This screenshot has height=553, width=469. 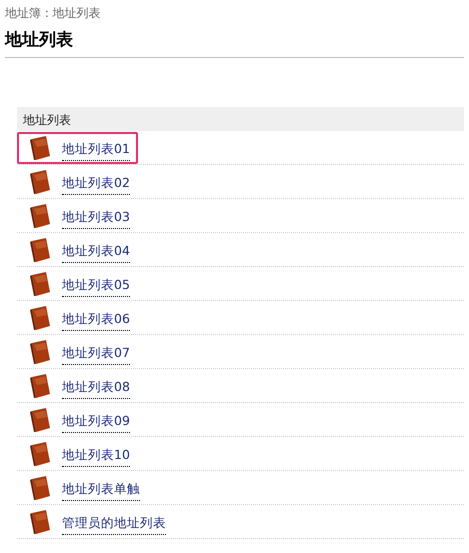 What do you see at coordinates (77, 420) in the screenshot?
I see `list-item: 地址列表09` at bounding box center [77, 420].